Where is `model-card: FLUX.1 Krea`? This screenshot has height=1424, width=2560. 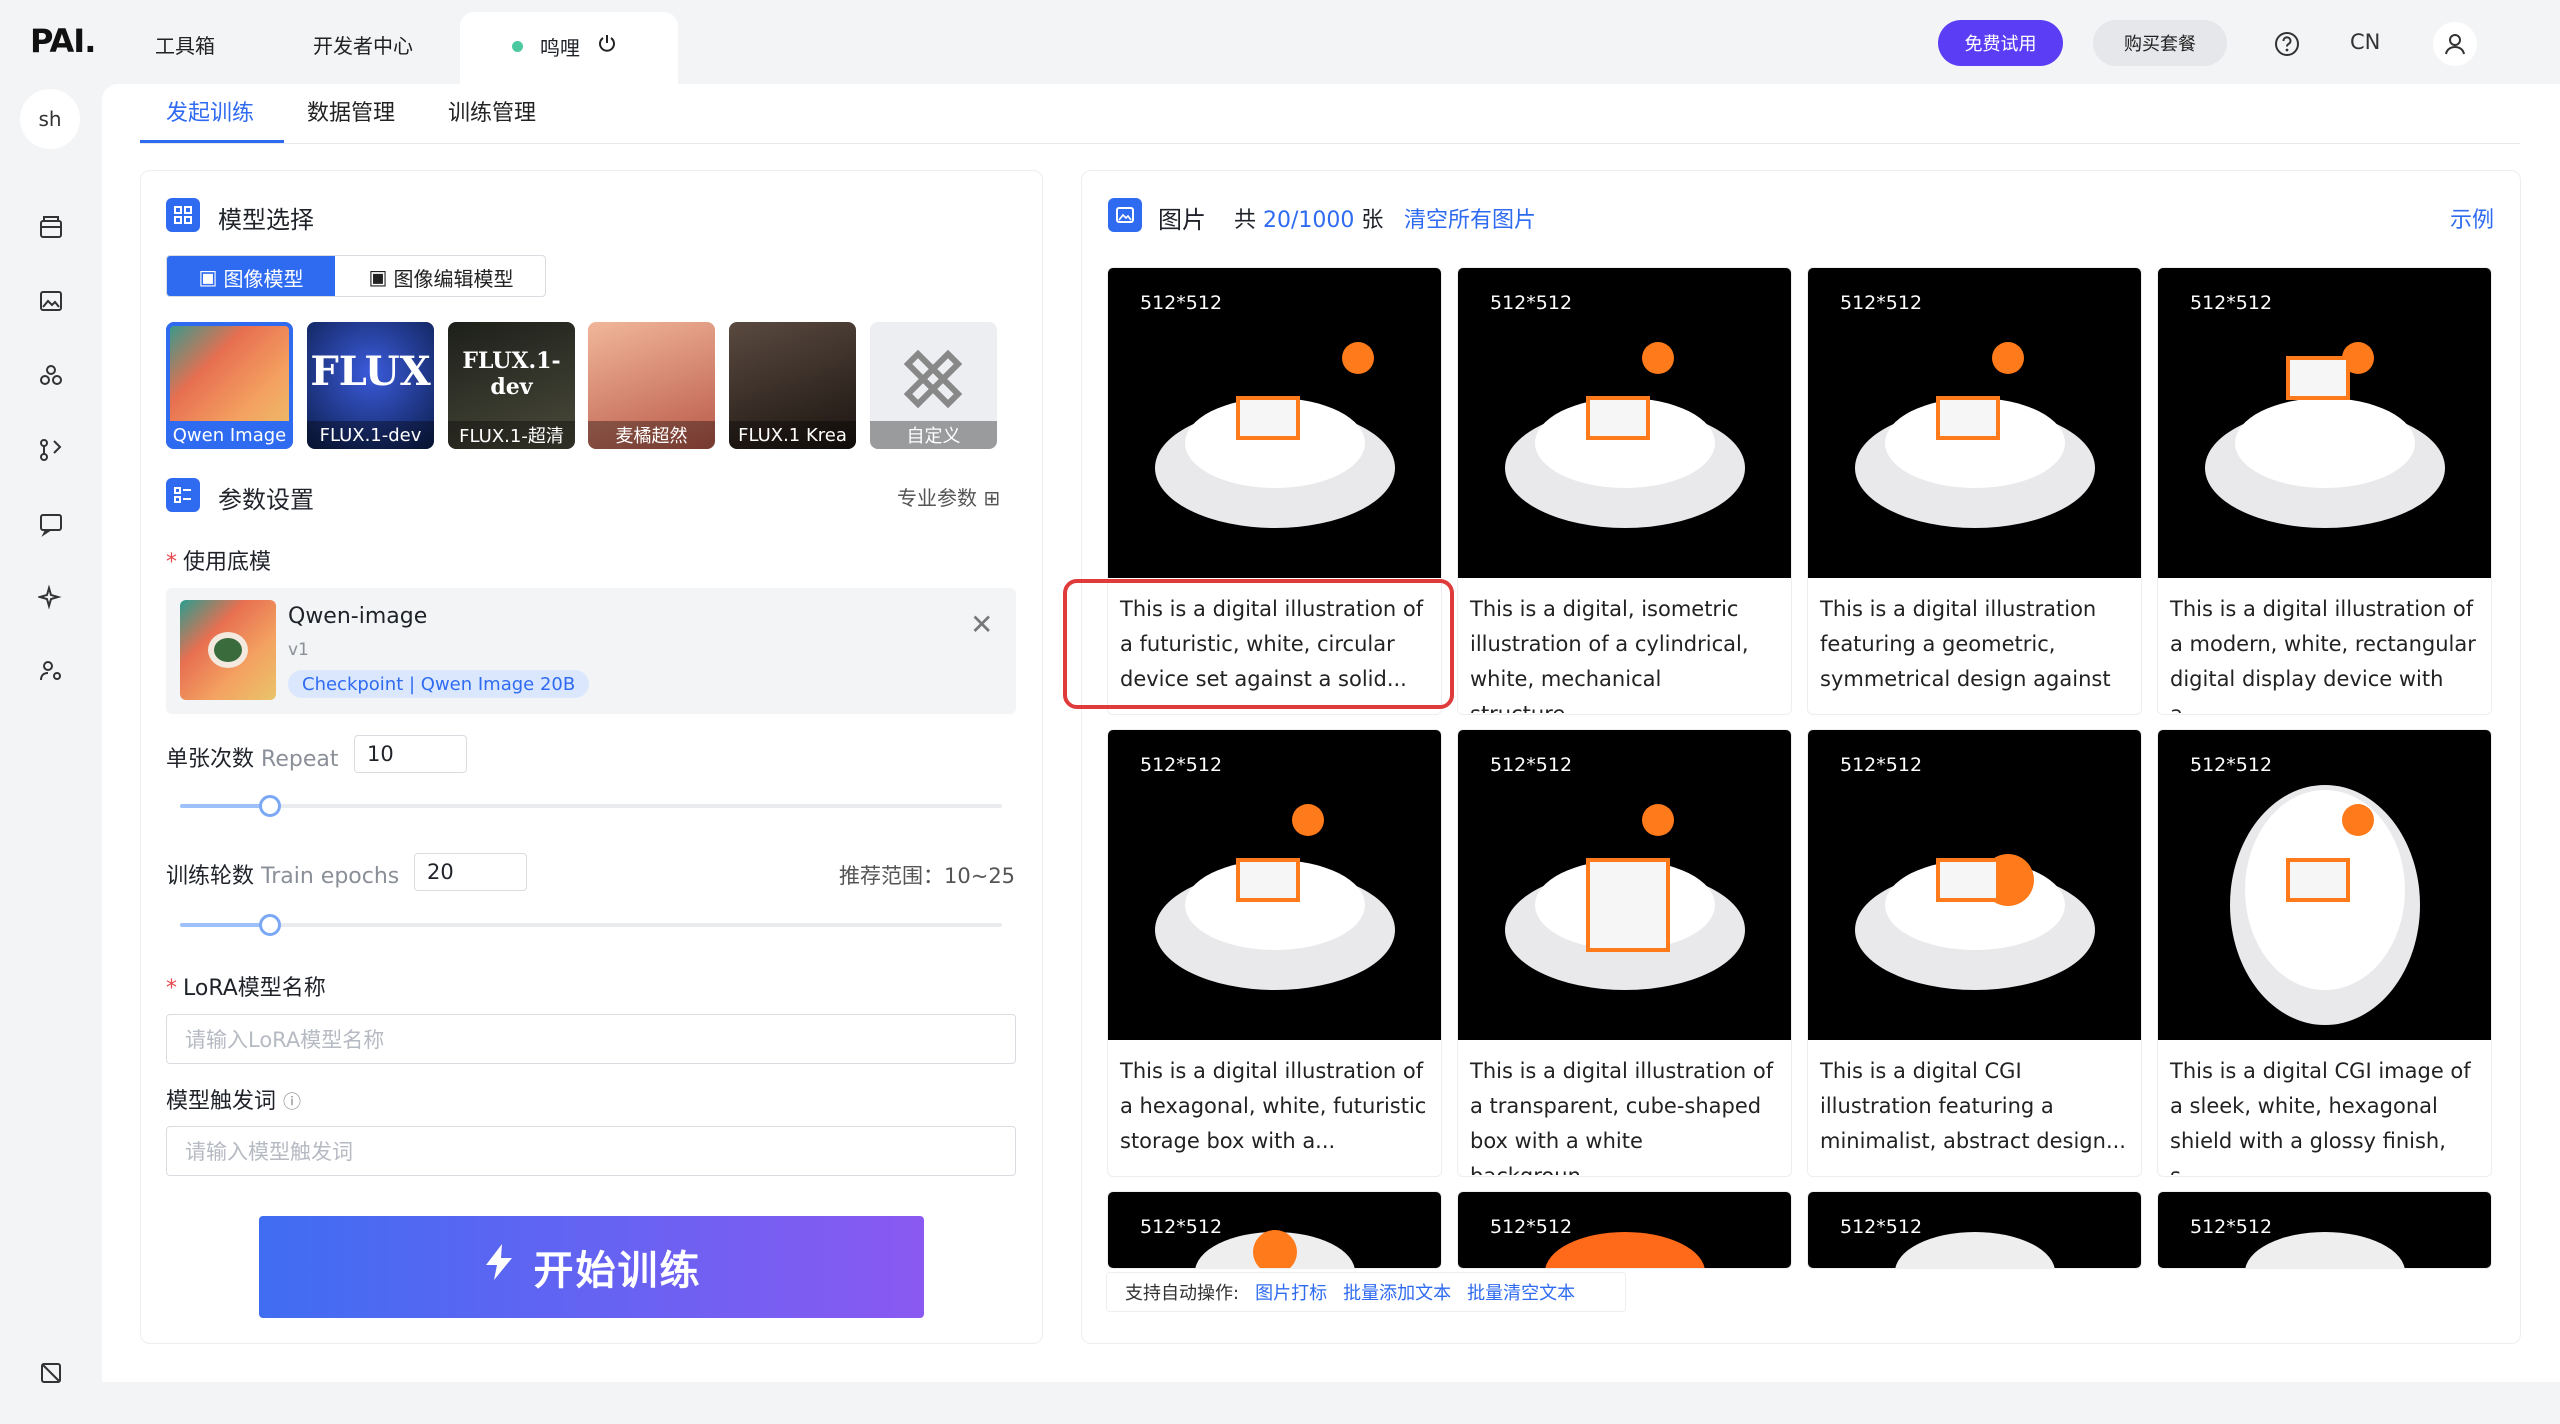
model-card: FLUX.1 Krea is located at coordinates (792, 385).